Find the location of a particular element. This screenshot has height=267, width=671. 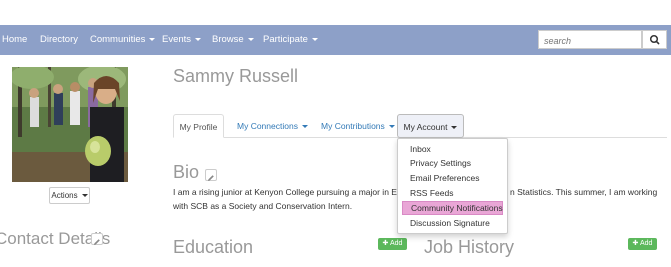

menu-item-discussion-signature: Discussion Signature is located at coordinates (452, 223).